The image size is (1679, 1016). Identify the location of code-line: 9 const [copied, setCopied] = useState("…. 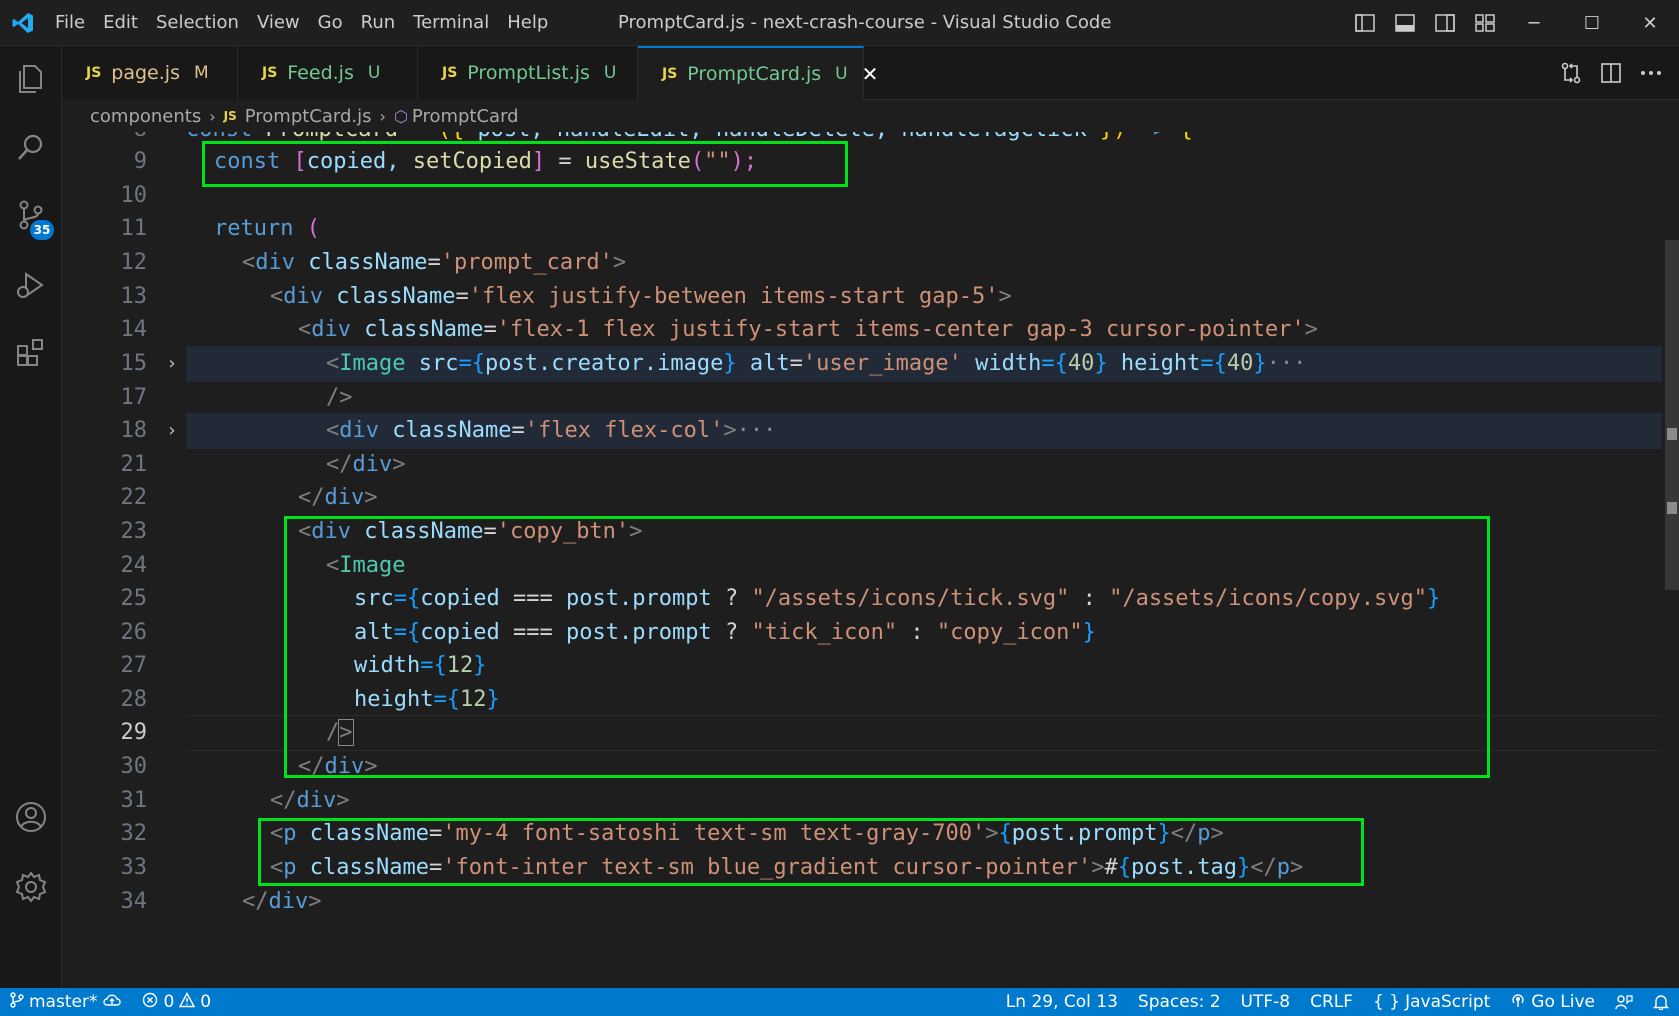
(862, 162).